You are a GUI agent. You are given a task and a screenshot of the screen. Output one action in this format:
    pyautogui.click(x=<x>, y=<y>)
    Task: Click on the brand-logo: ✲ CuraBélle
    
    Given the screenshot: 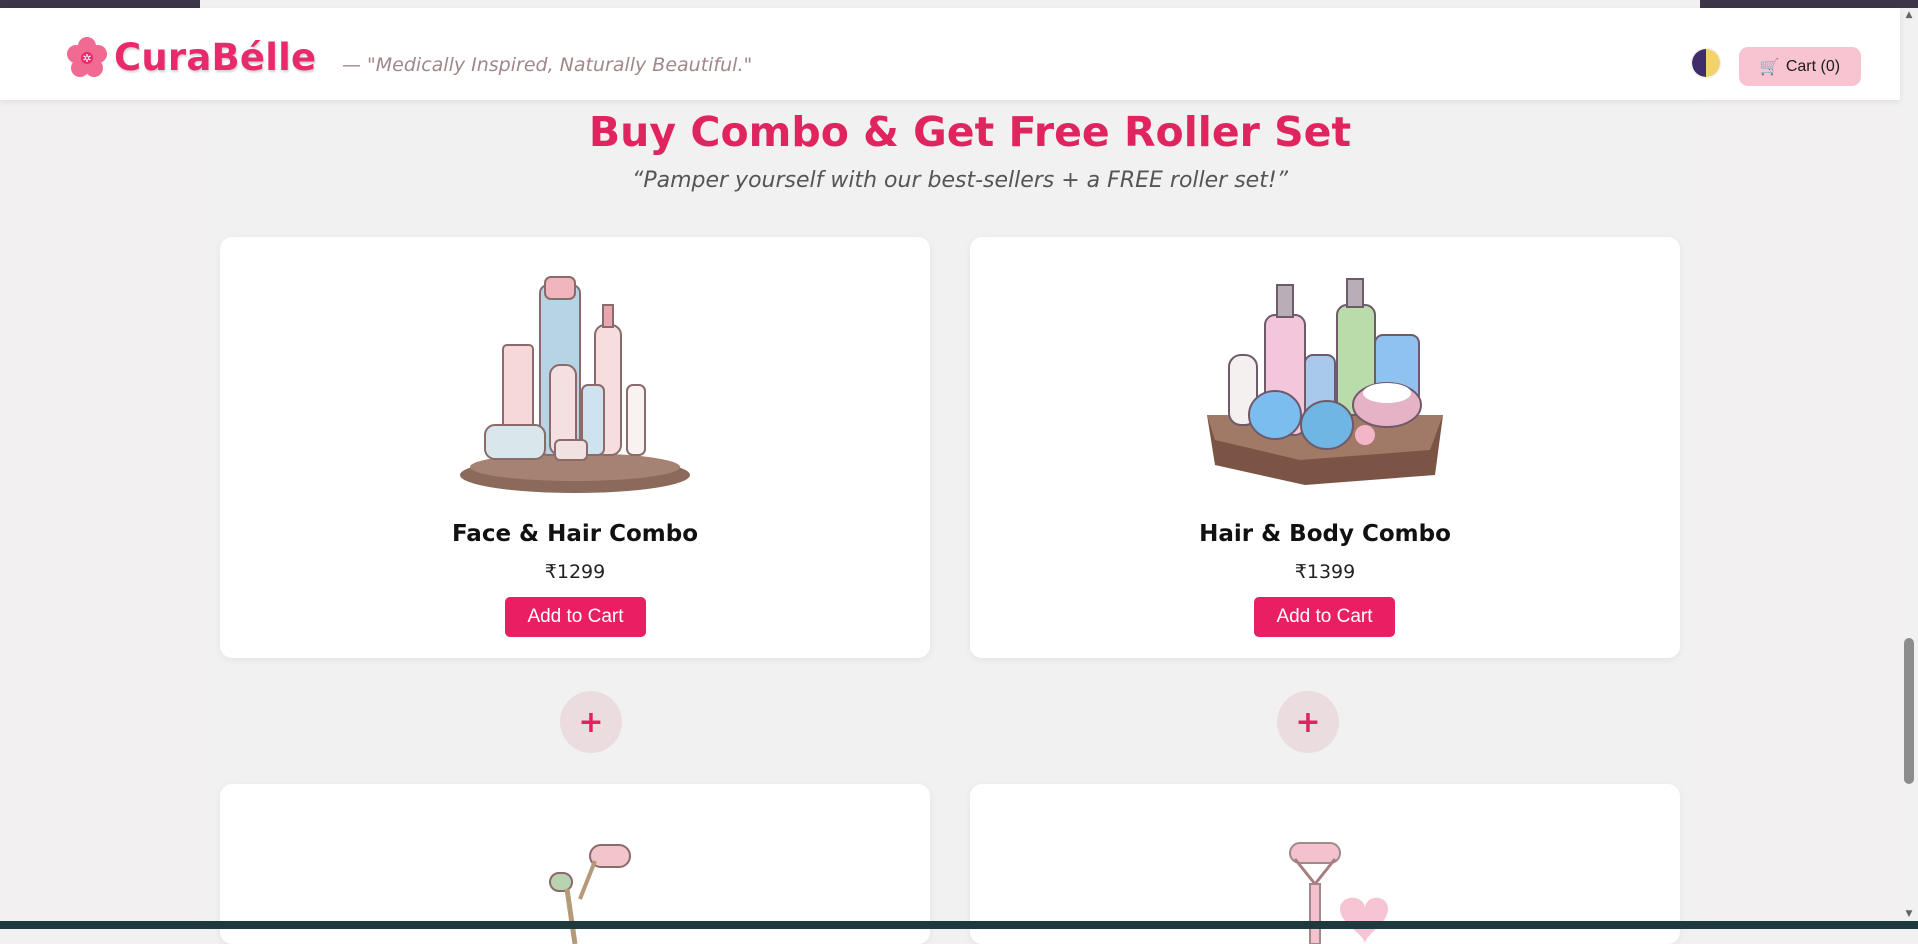 What is the action you would take?
    pyautogui.click(x=191, y=57)
    